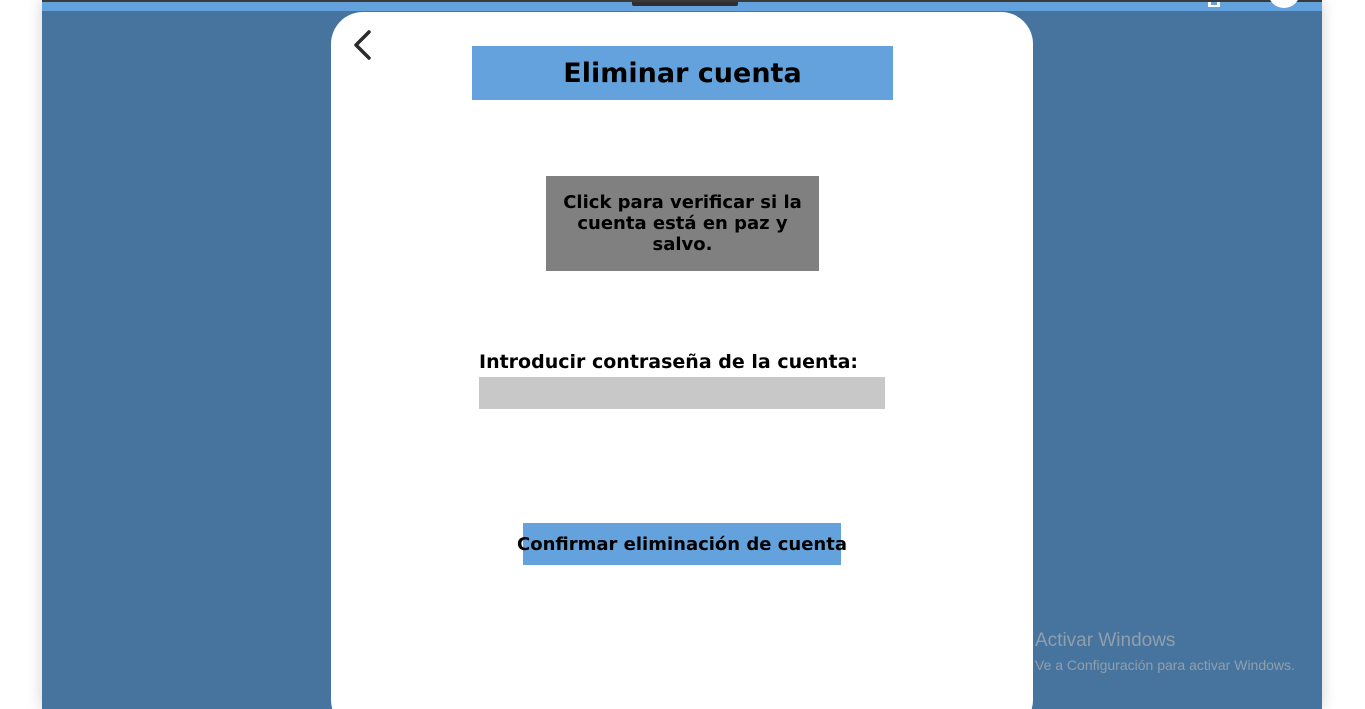  What do you see at coordinates (1284, 4) in the screenshot?
I see `user-avatar` at bounding box center [1284, 4].